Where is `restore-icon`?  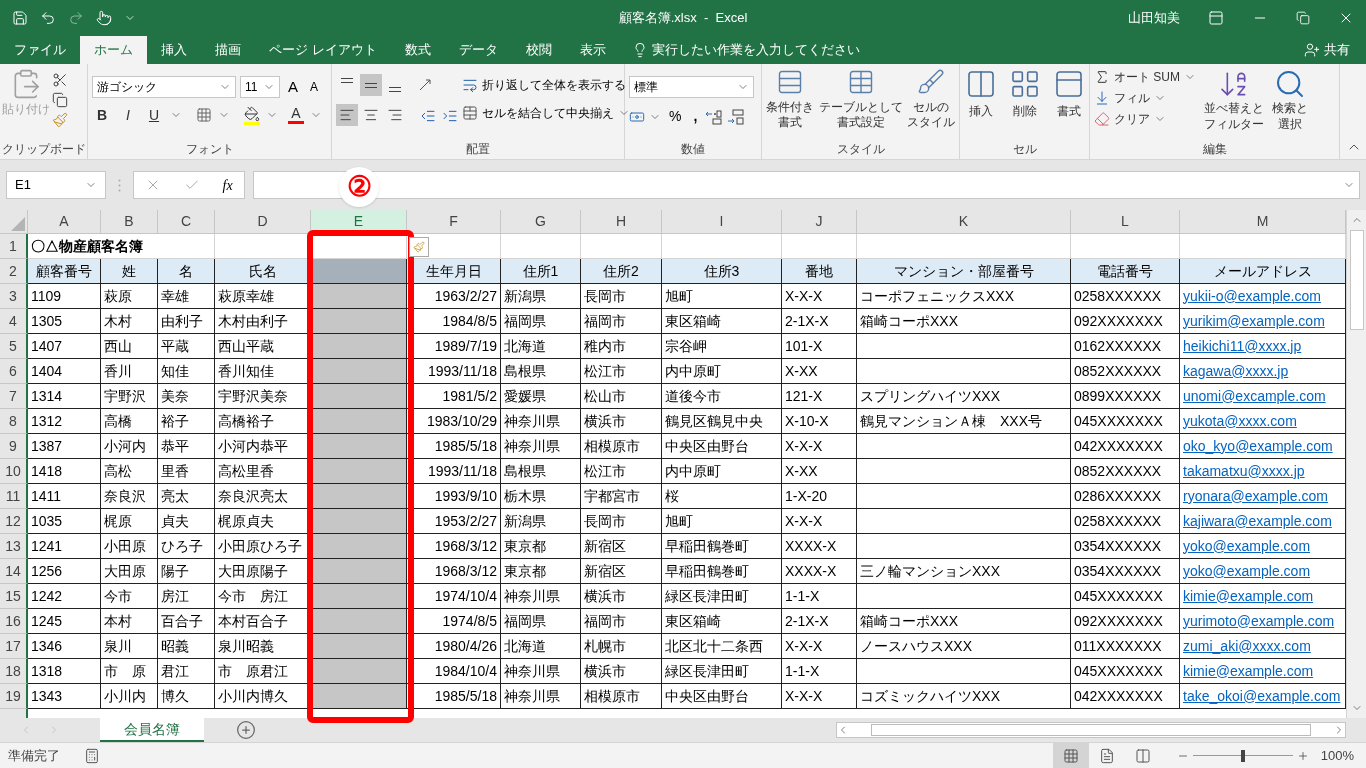
restore-icon is located at coordinates (1303, 18).